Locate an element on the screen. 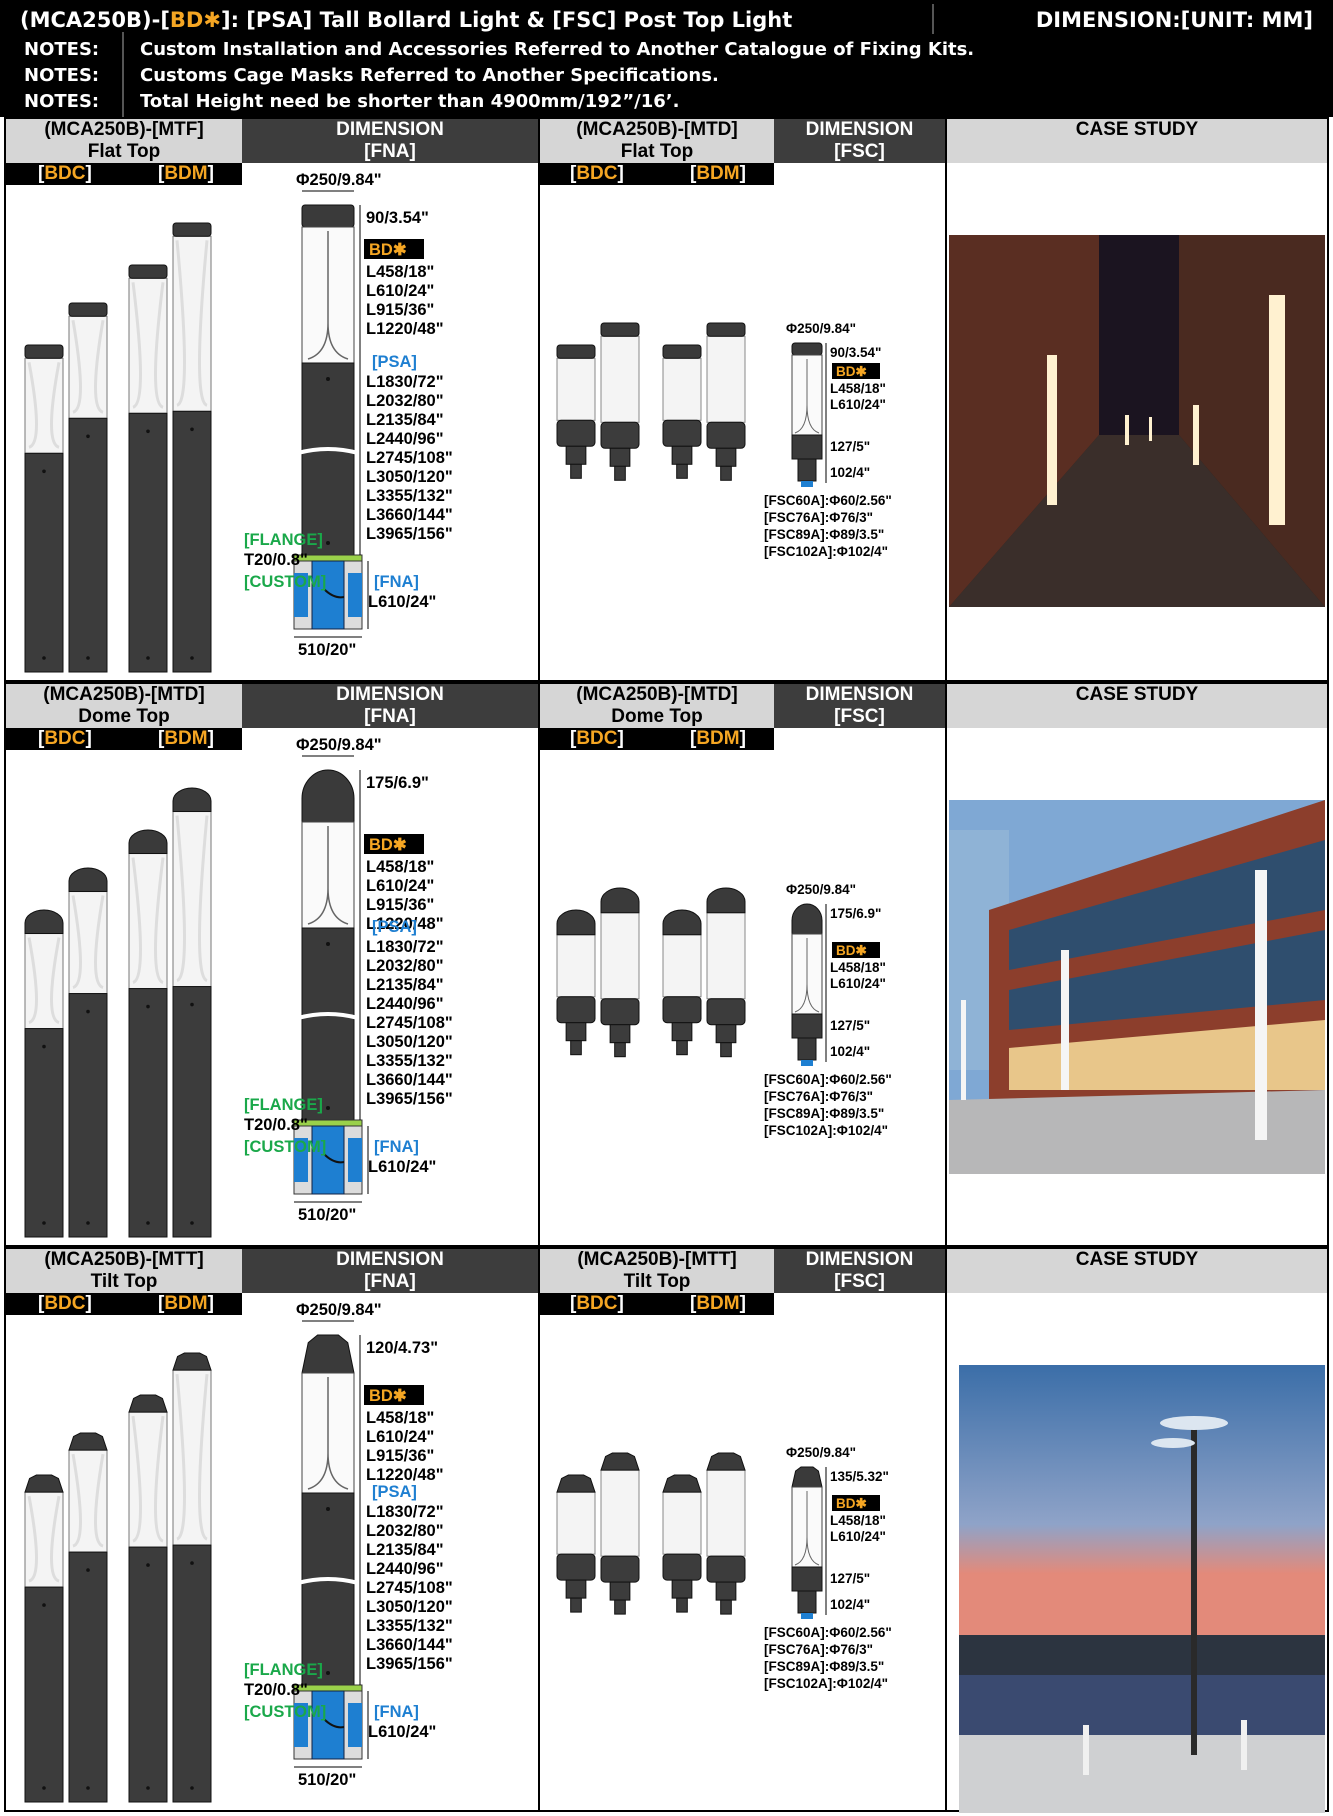 The height and width of the screenshot is (1816, 1333). psa-length: L3050/120" is located at coordinates (409, 477).